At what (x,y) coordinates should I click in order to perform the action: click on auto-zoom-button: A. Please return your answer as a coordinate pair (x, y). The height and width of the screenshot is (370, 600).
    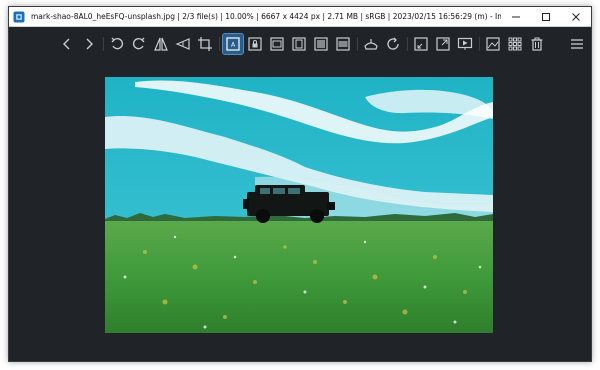
    Looking at the image, I should click on (233, 44).